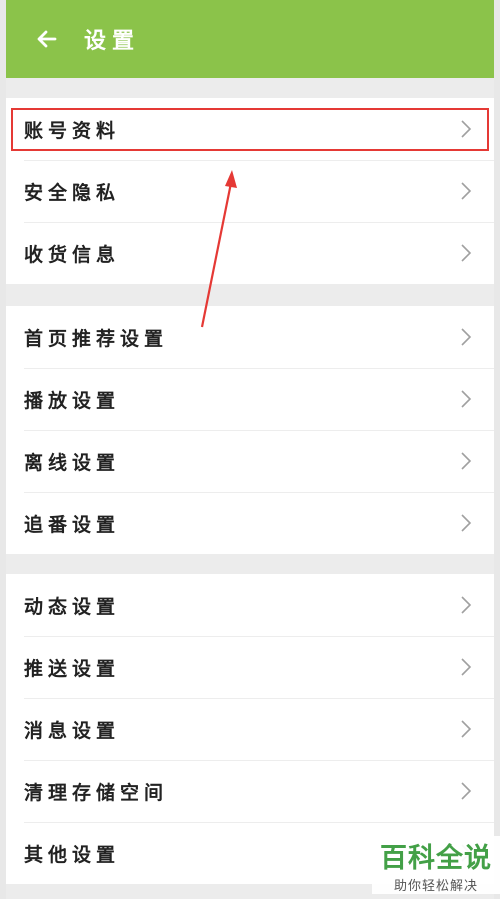 This screenshot has height=899, width=500. Describe the element at coordinates (72, 606) in the screenshot. I see `settings-item-label: 动态设置` at that location.